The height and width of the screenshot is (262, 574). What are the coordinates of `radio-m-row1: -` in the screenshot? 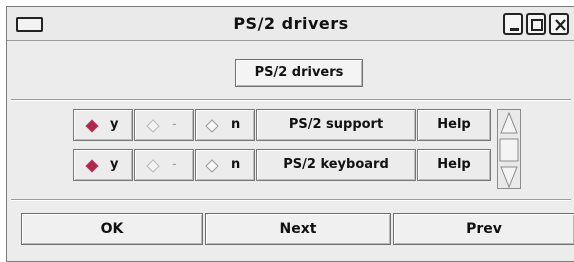 It's located at (164, 125).